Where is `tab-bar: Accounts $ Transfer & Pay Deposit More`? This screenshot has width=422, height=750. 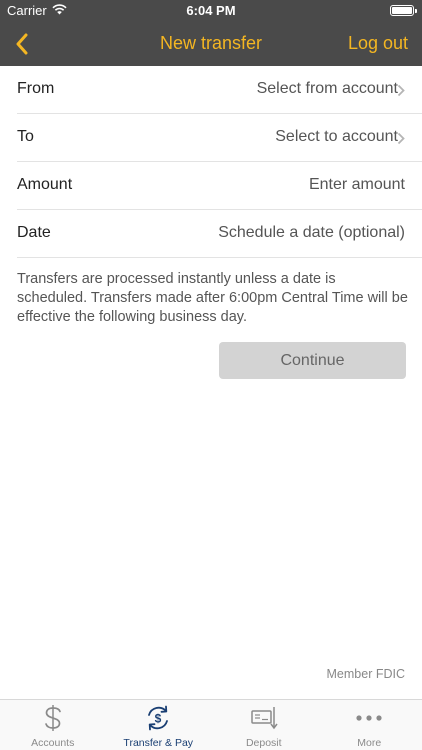 tab-bar: Accounts $ Transfer & Pay Deposit More is located at coordinates (211, 724).